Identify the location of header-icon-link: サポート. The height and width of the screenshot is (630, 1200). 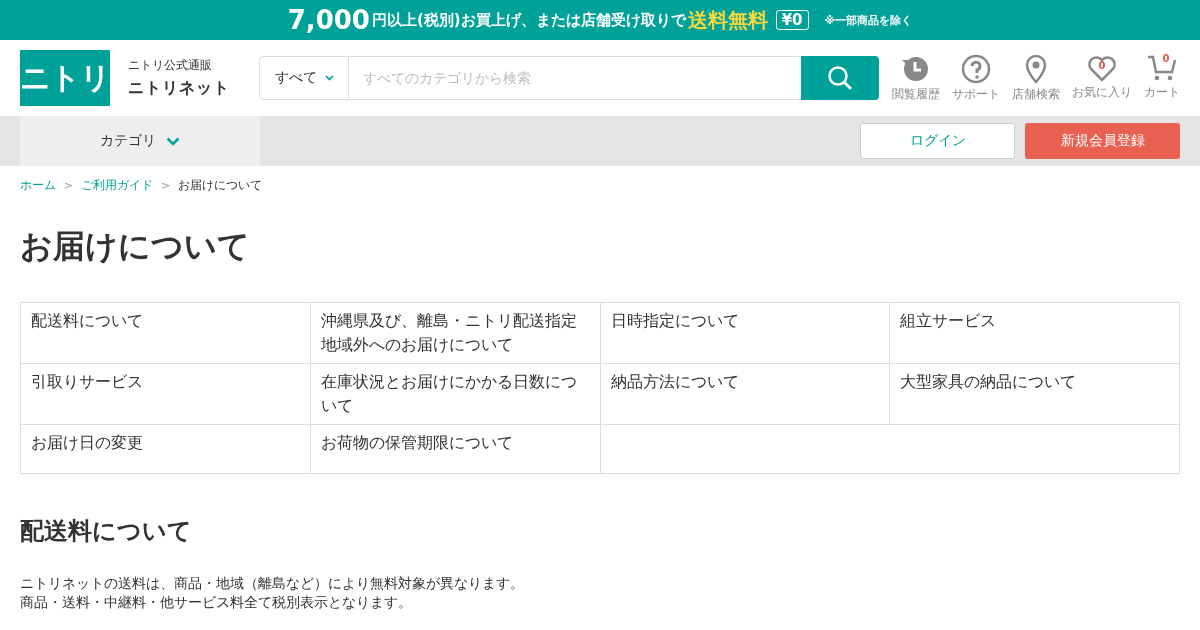
(976, 78).